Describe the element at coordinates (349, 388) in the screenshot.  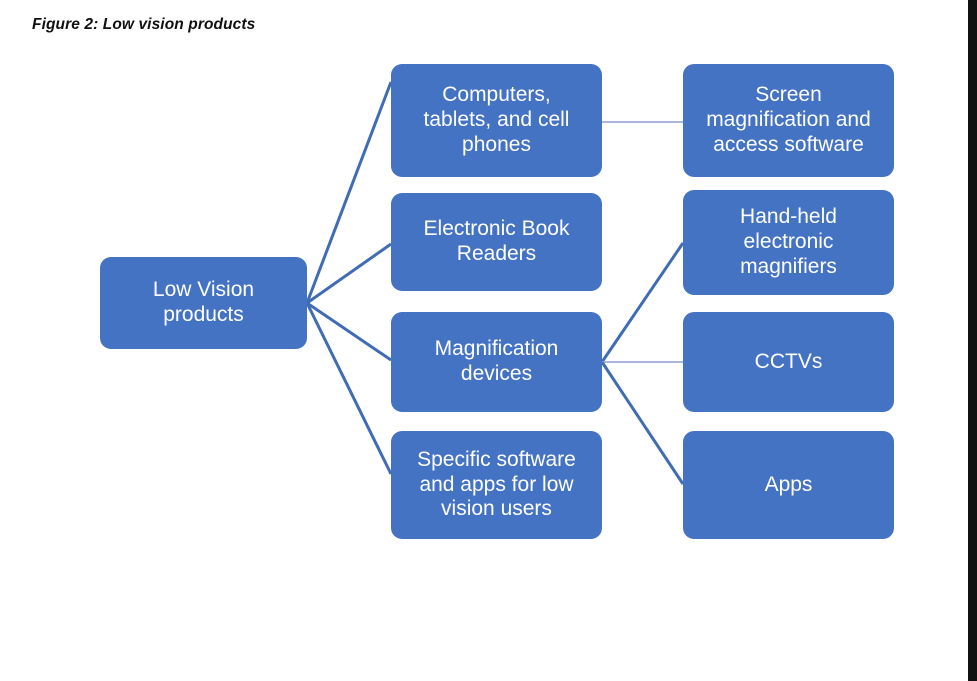
I see `connector-edge-root-specific-software` at that location.